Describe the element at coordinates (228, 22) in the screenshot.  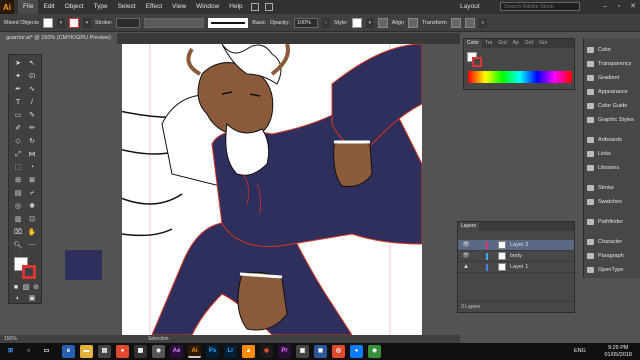
I see `brush-definition-preview` at that location.